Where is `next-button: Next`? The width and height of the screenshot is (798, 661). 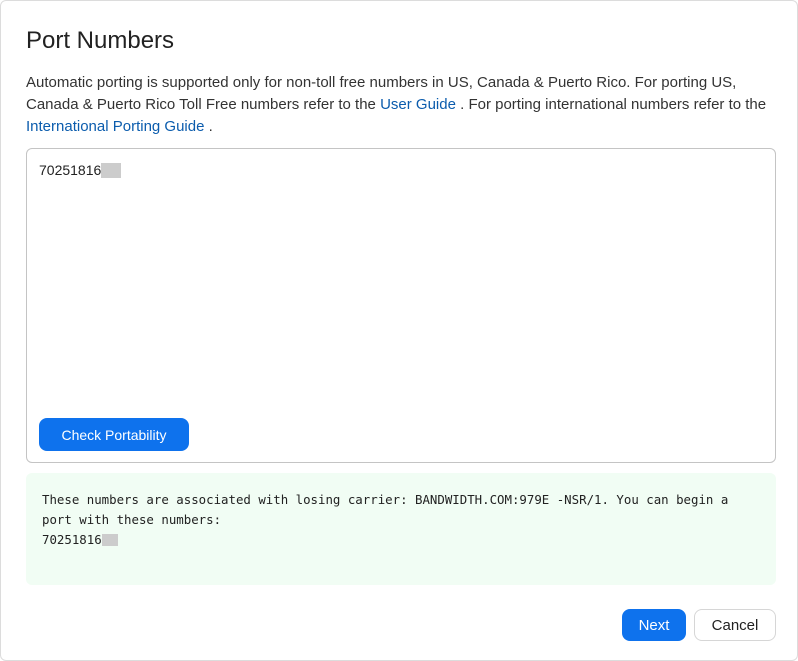
next-button: Next is located at coordinates (654, 625).